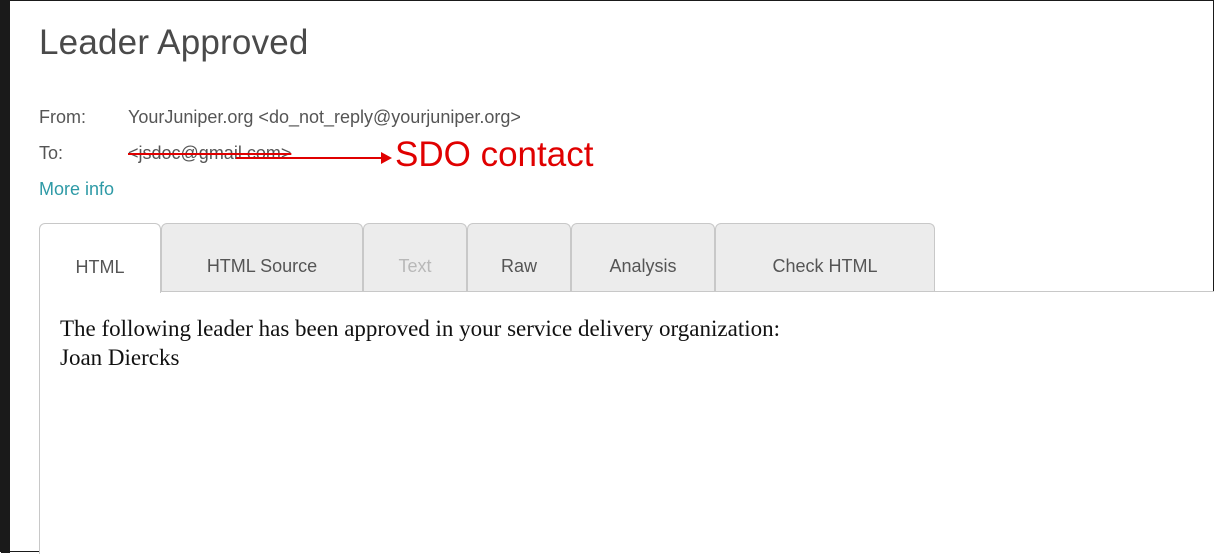 The height and width of the screenshot is (554, 1214). I want to click on tab-label: HTML Source, so click(262, 266).